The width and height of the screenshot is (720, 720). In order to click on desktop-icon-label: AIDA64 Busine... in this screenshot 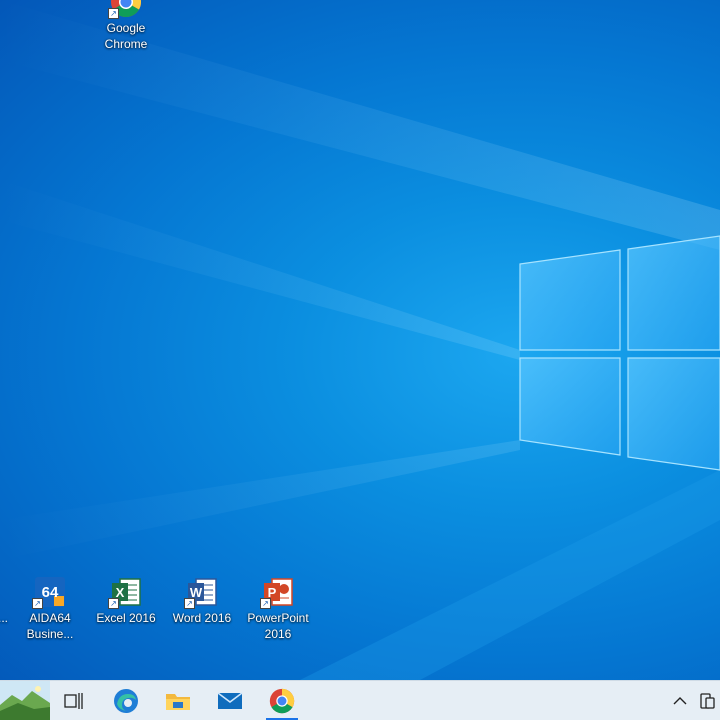, I will do `click(50, 626)`.